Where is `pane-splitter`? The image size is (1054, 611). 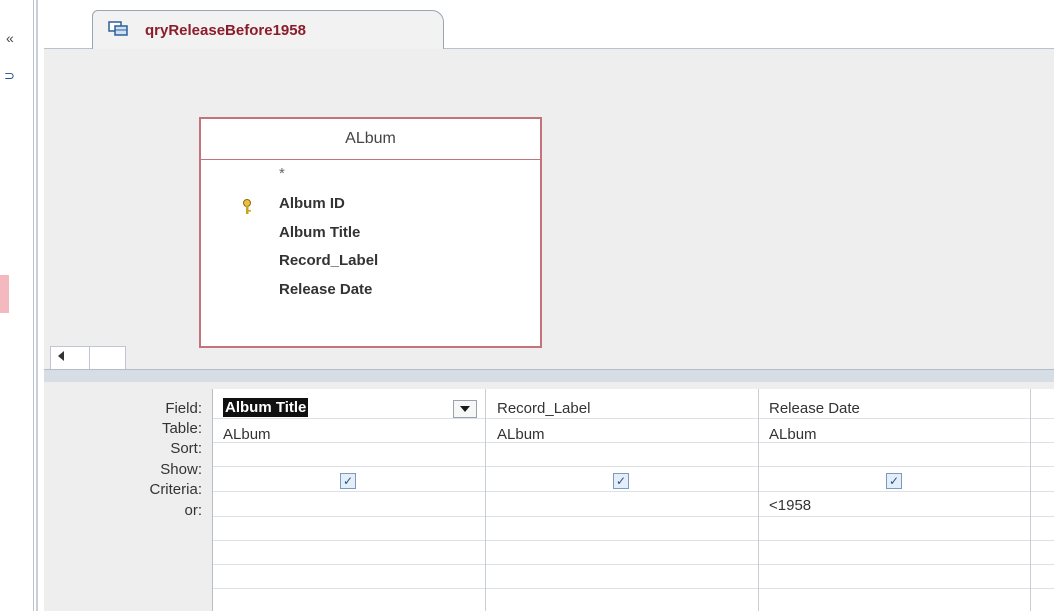 pane-splitter is located at coordinates (549, 376).